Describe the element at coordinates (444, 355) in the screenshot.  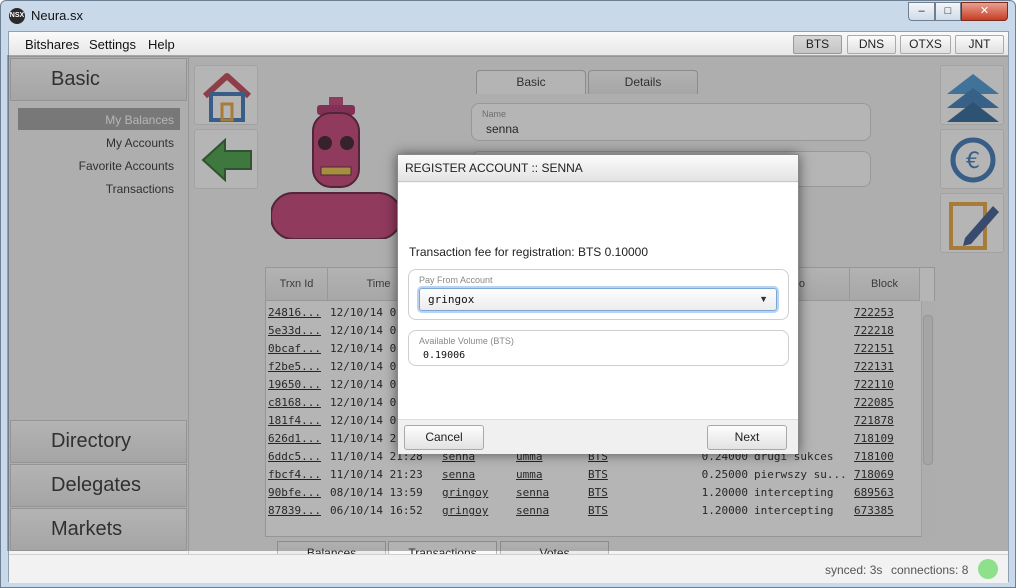
I see `available-volume-value: 0.19006` at that location.